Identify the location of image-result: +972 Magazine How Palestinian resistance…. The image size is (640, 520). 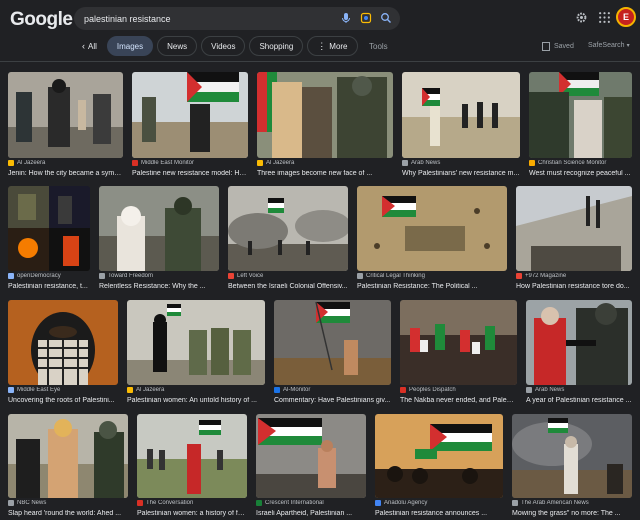
(574, 239).